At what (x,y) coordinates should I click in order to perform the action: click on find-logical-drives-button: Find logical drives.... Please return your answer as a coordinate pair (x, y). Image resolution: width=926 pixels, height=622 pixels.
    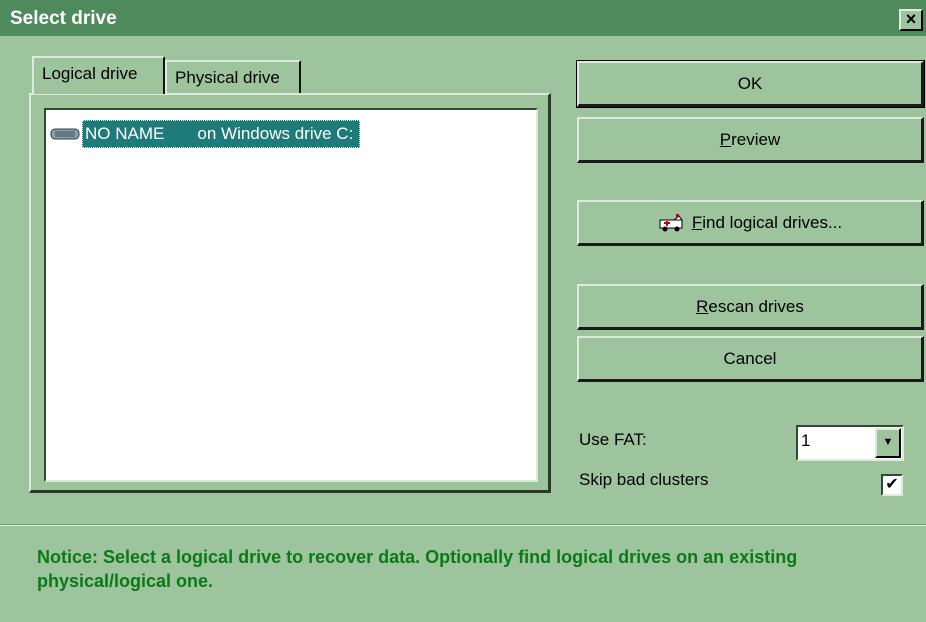
    Looking at the image, I should click on (750, 223).